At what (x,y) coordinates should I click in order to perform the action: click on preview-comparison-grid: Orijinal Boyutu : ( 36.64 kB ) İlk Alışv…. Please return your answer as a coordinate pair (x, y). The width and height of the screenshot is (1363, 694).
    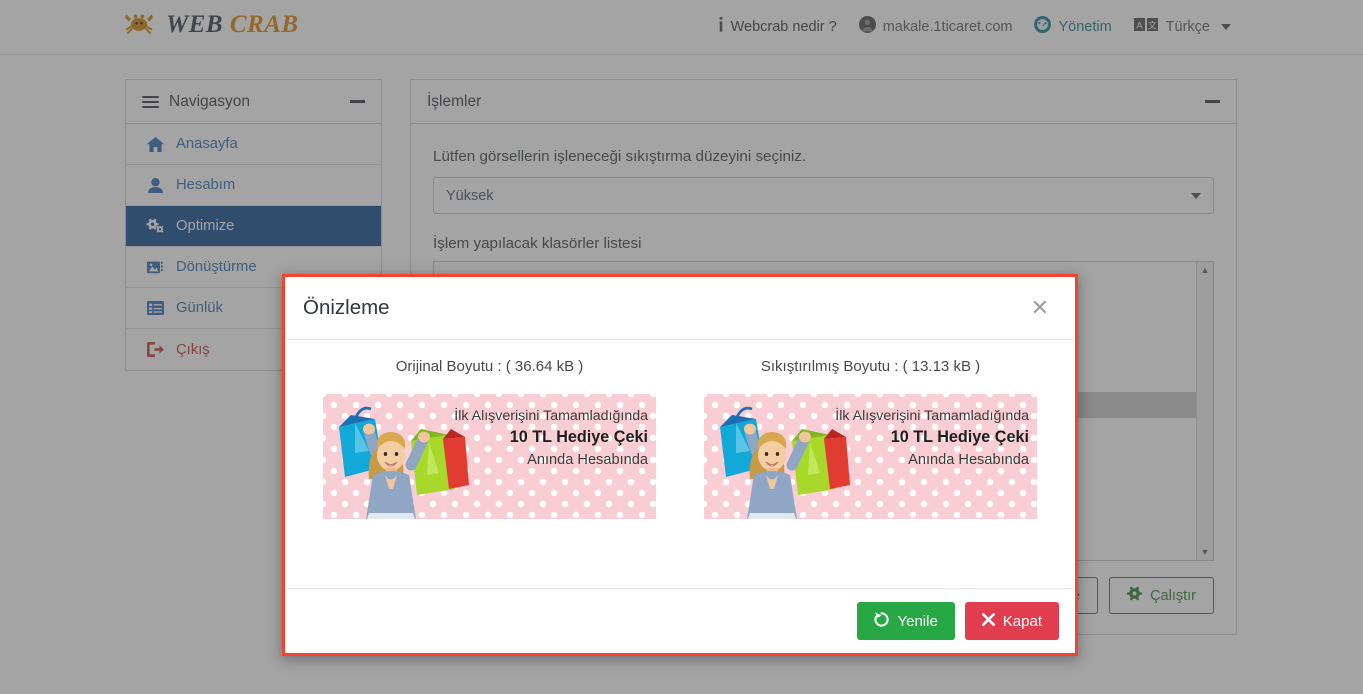
    Looking at the image, I should click on (680, 438).